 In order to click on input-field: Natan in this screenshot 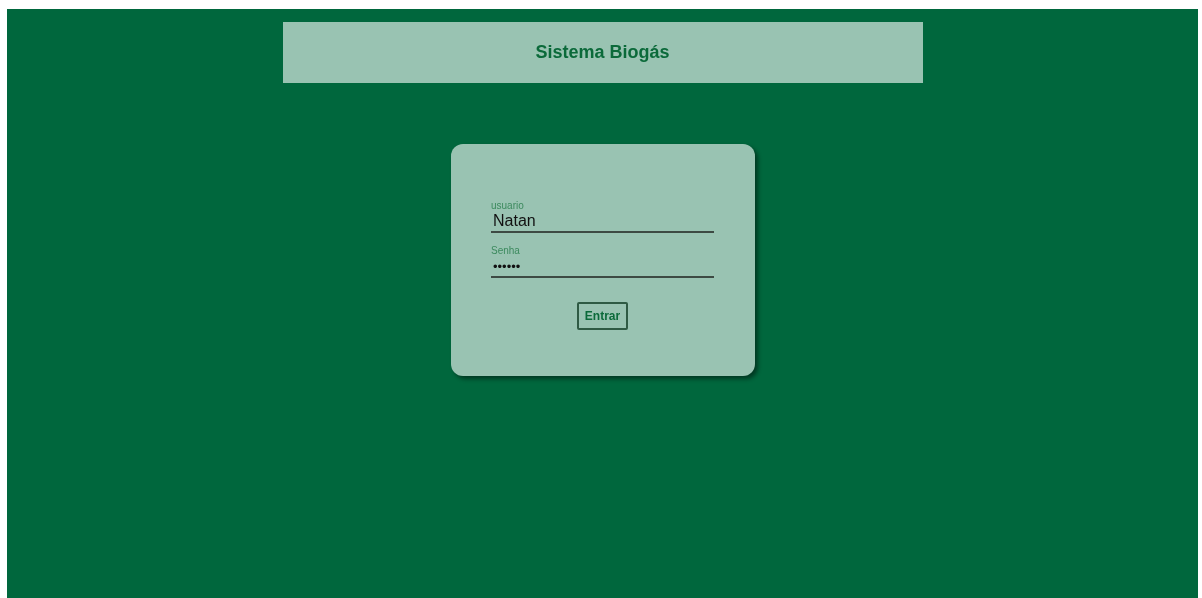, I will do `click(602, 222)`.